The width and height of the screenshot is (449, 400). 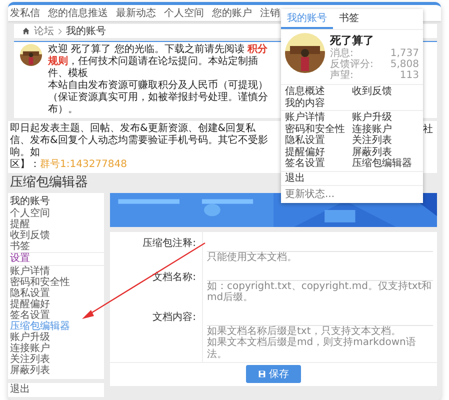 I want to click on notice-text: 区】：, so click(x=25, y=164).